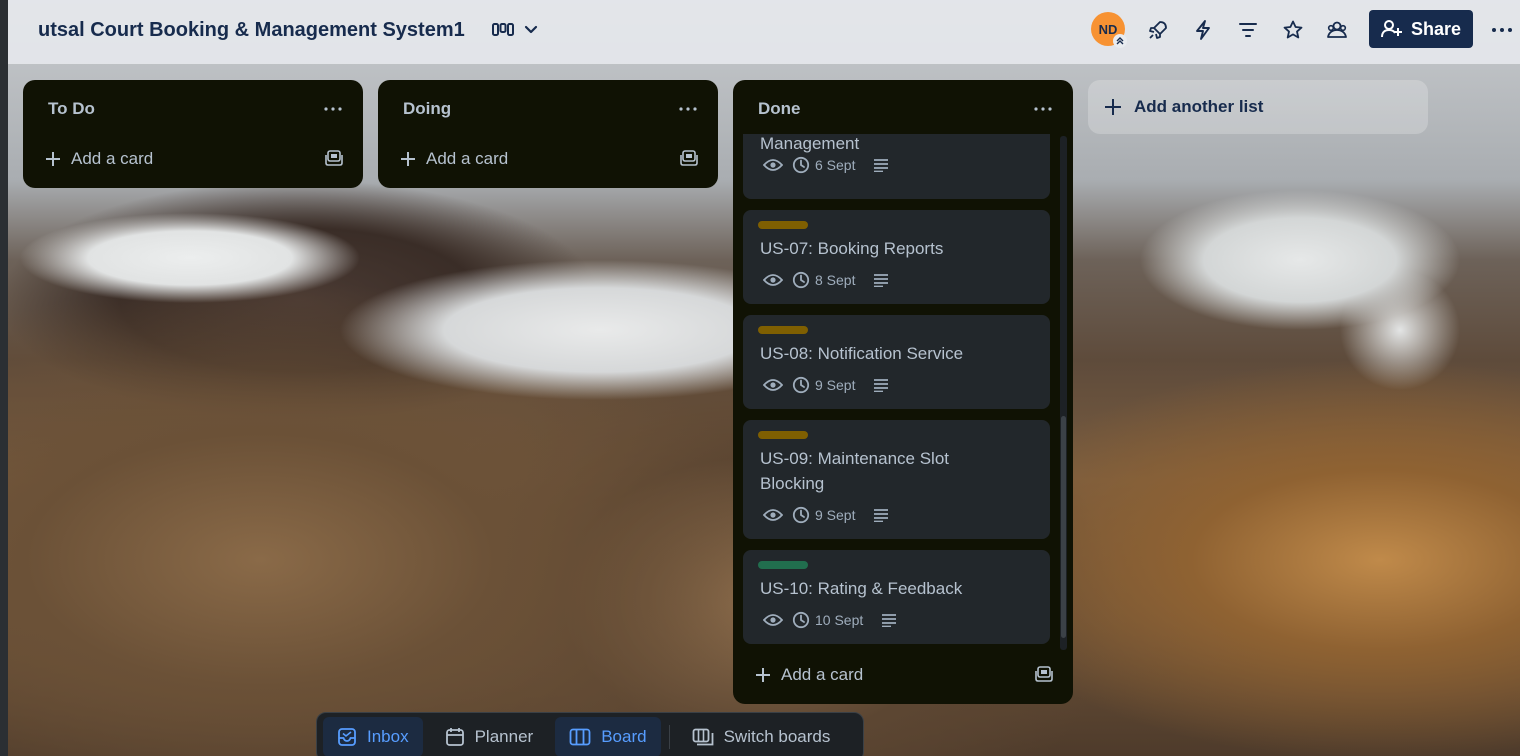 The image size is (1520, 756). Describe the element at coordinates (193, 109) in the screenshot. I see `list-header: To Do` at that location.